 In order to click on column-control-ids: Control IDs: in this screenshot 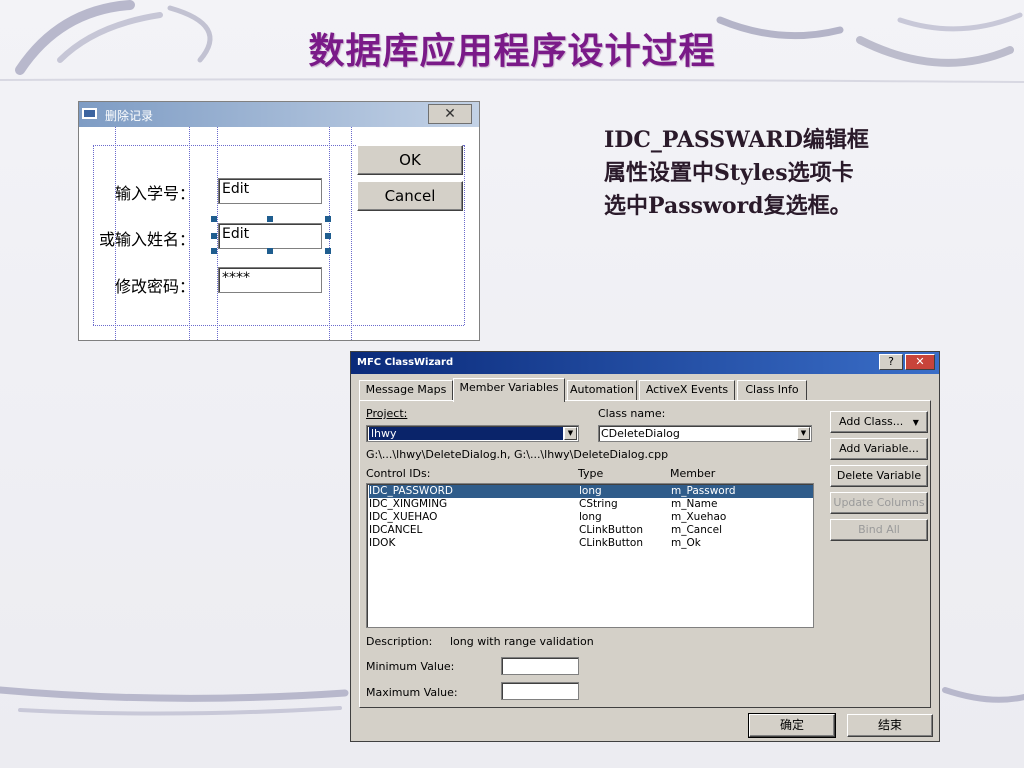, I will do `click(398, 473)`.